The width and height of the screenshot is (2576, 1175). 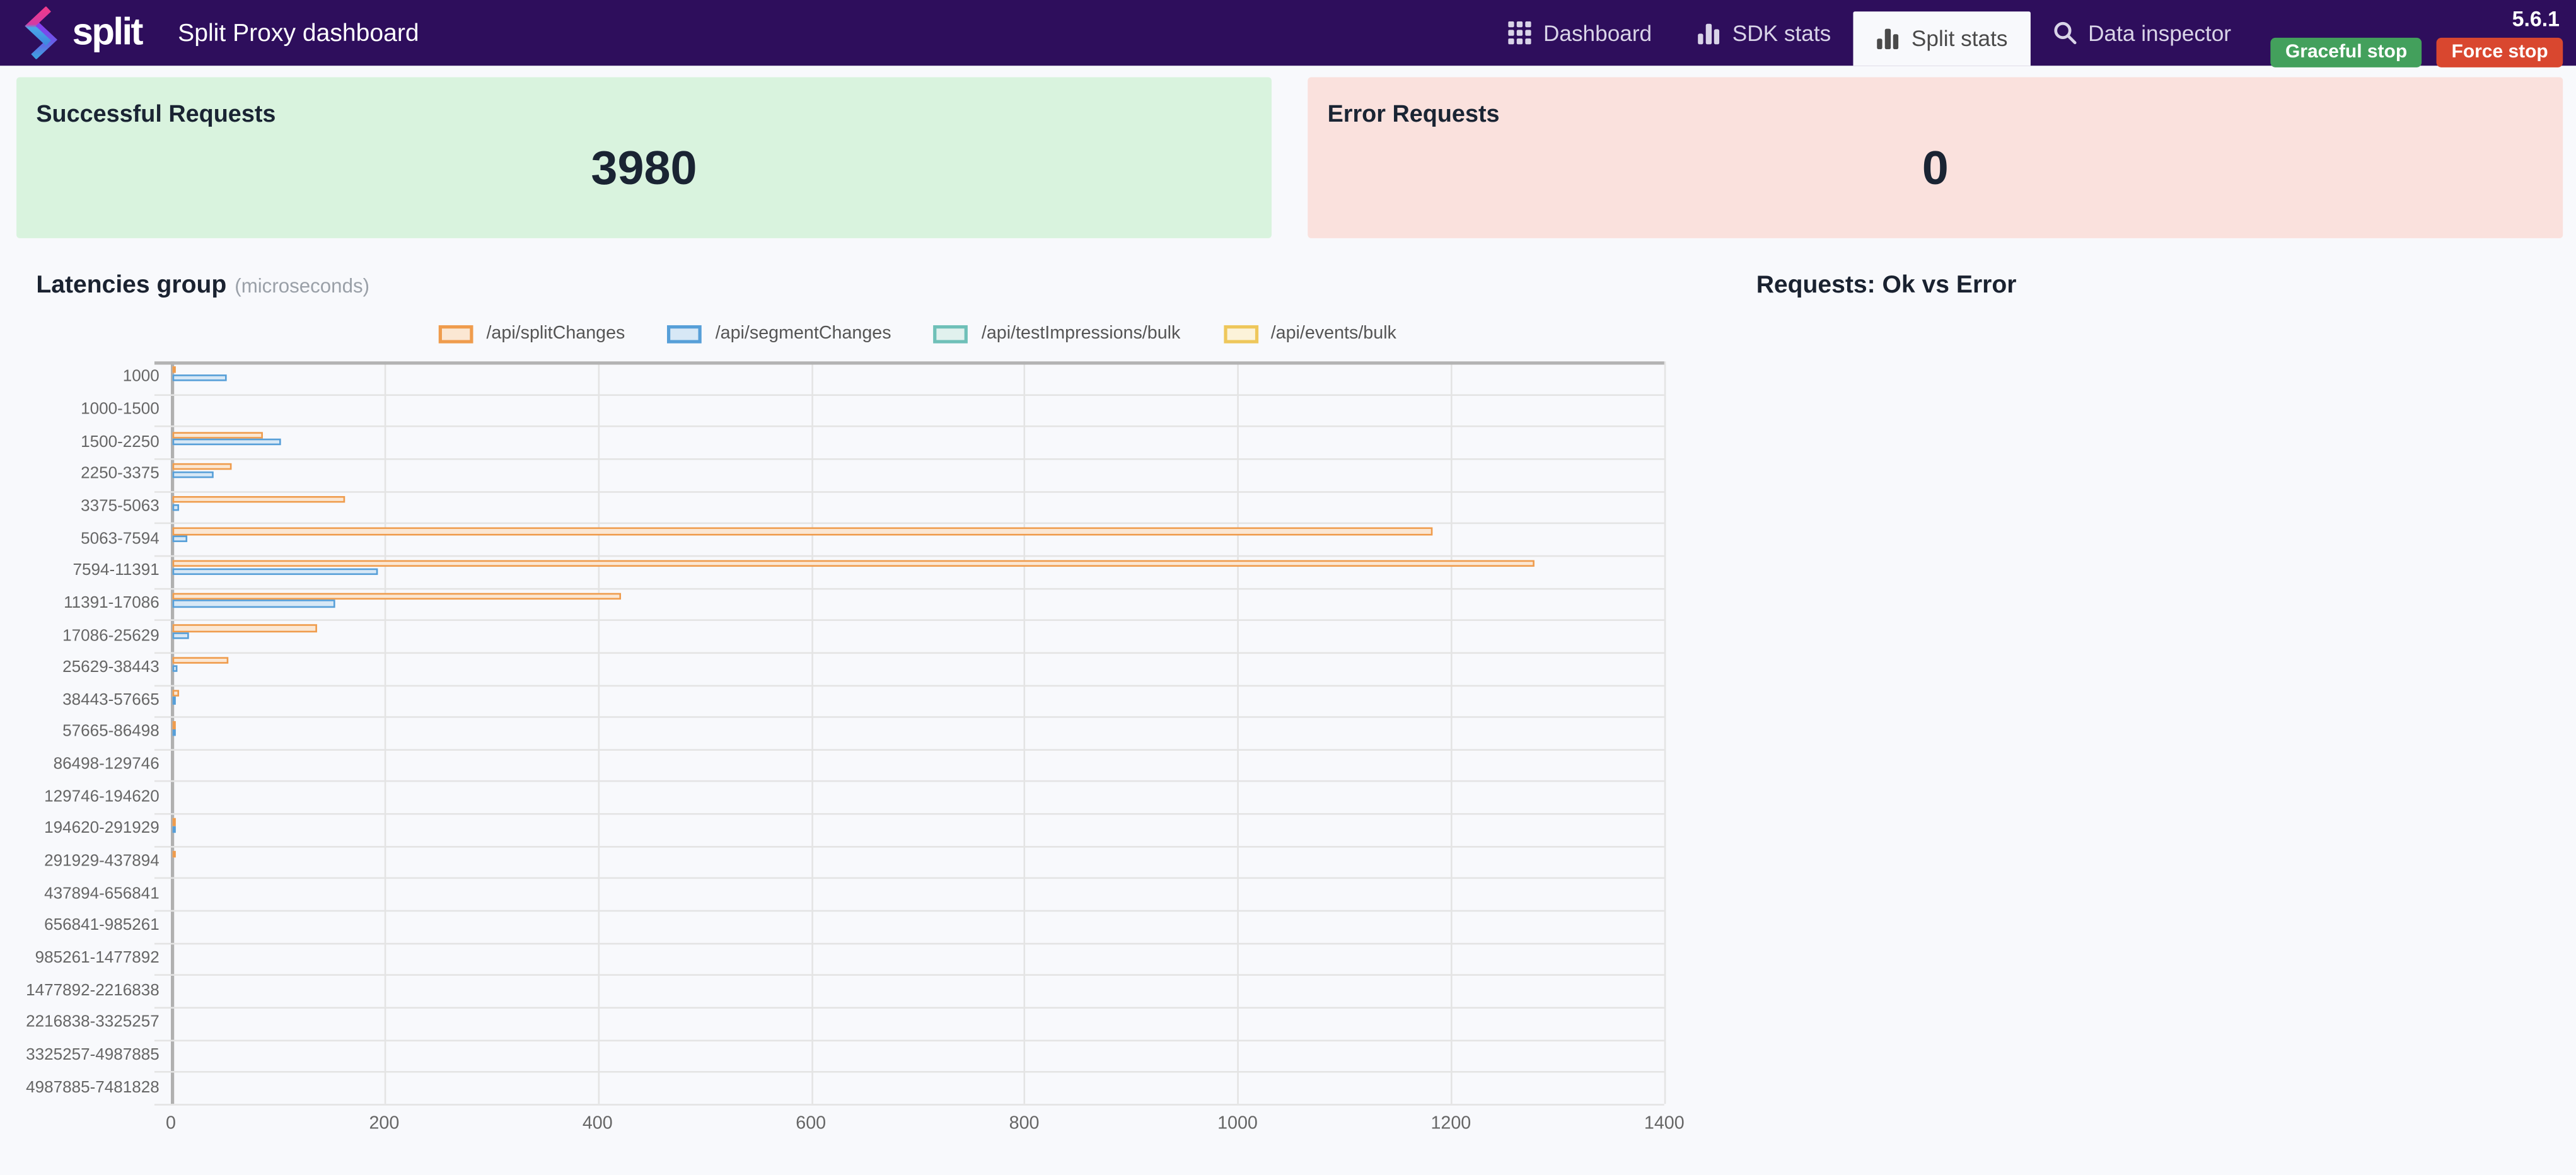 What do you see at coordinates (1580, 33) in the screenshot?
I see `tab-dashboard: Dashboard` at bounding box center [1580, 33].